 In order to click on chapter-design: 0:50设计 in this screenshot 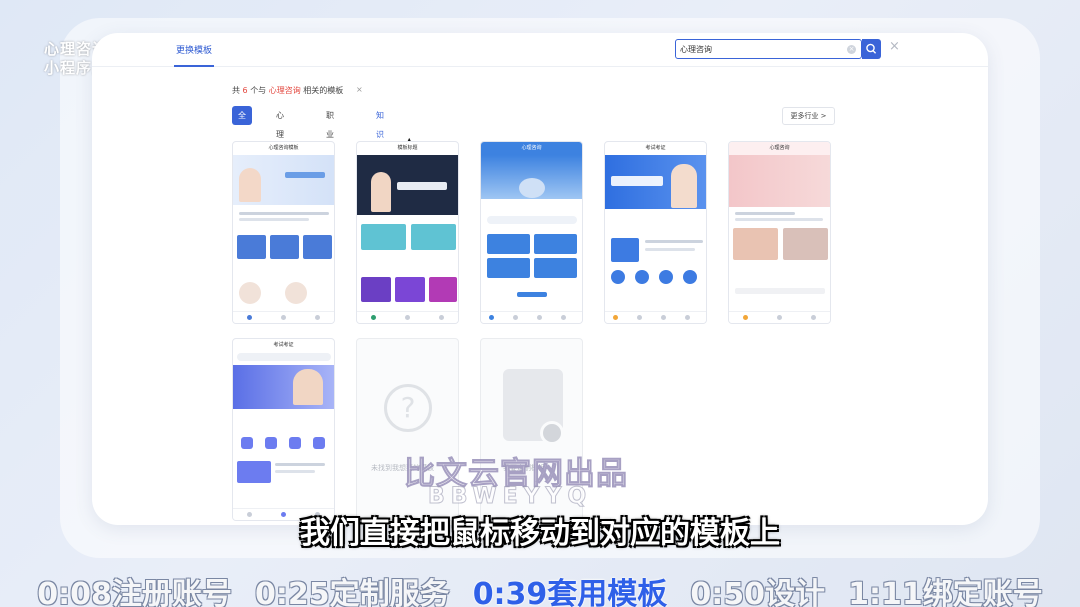, I will do `click(757, 588)`.